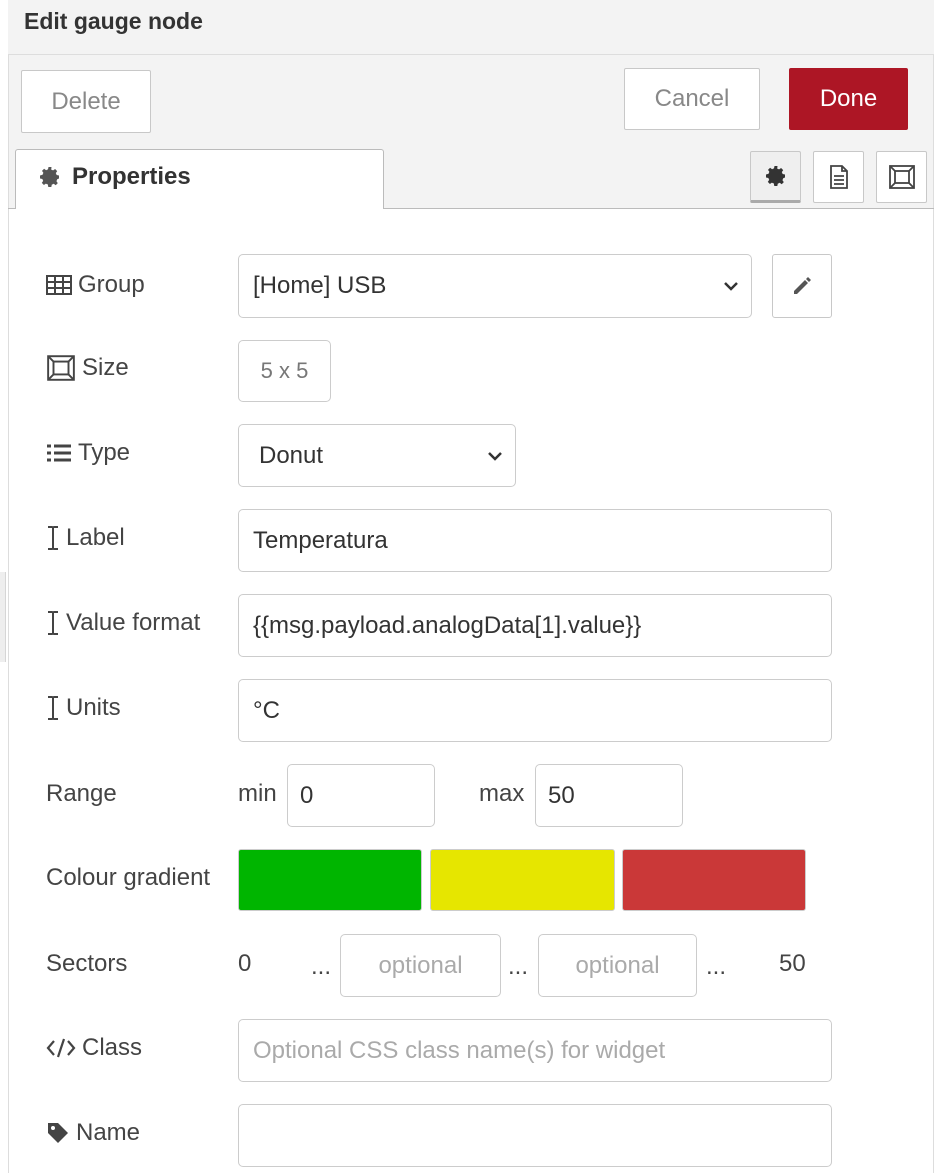 The image size is (940, 1173). I want to click on label-field-label-text: Label, so click(95, 537).